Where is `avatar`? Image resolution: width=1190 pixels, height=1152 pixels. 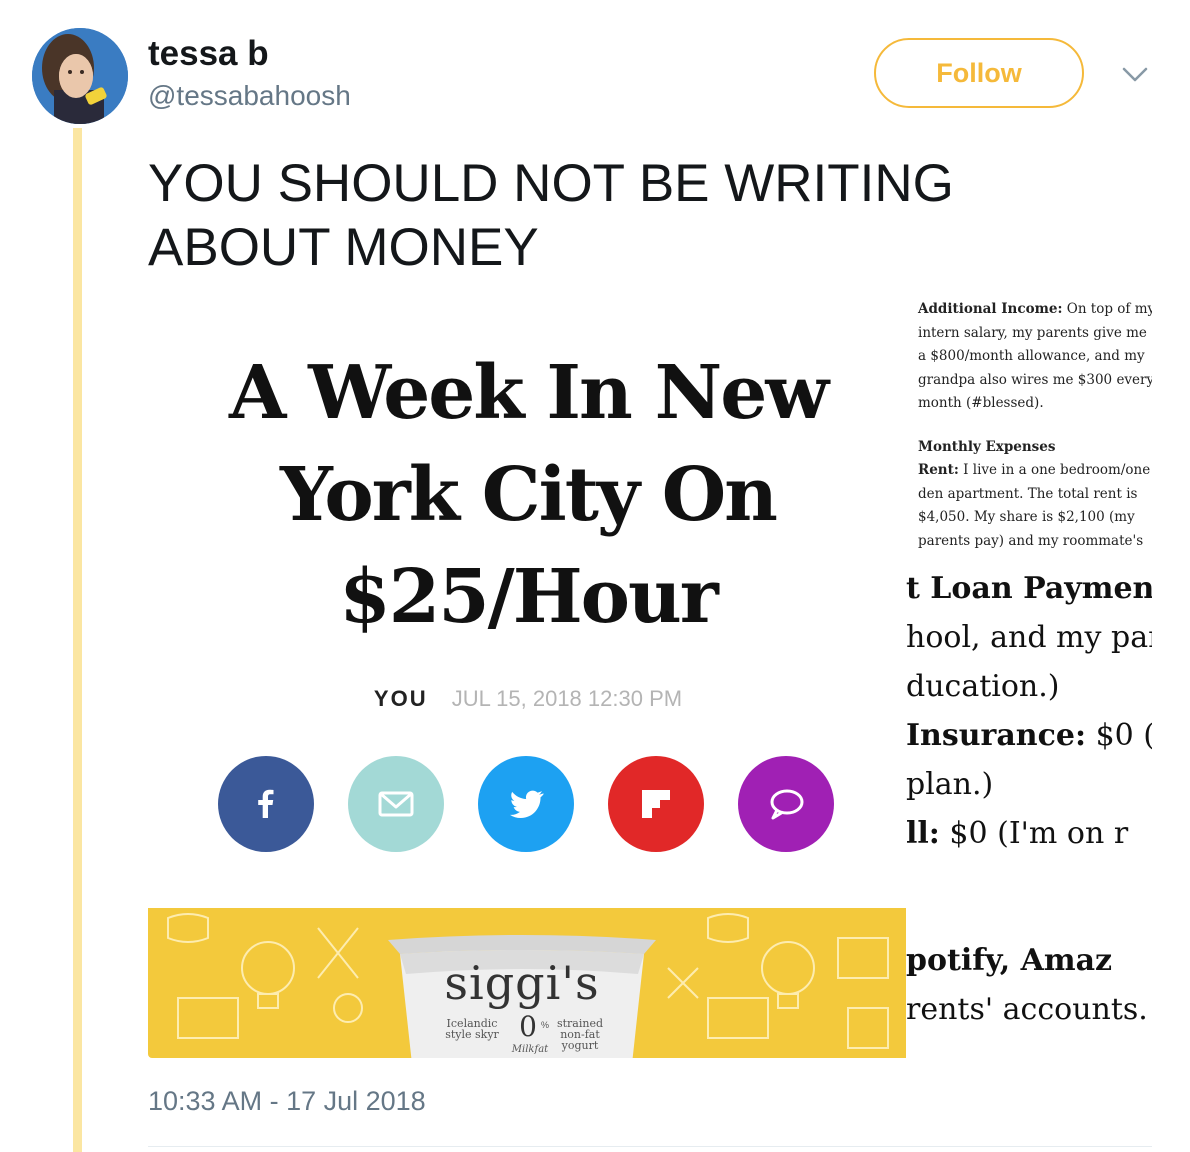 avatar is located at coordinates (80, 76).